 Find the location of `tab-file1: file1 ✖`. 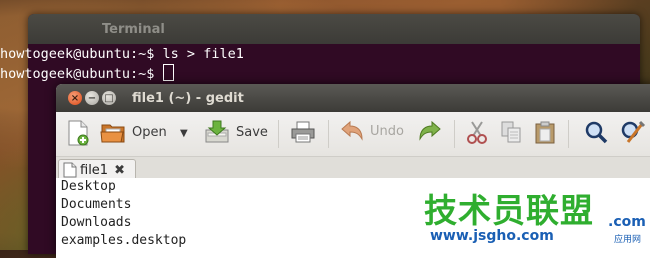

tab-file1: file1 ✖ is located at coordinates (97, 169).